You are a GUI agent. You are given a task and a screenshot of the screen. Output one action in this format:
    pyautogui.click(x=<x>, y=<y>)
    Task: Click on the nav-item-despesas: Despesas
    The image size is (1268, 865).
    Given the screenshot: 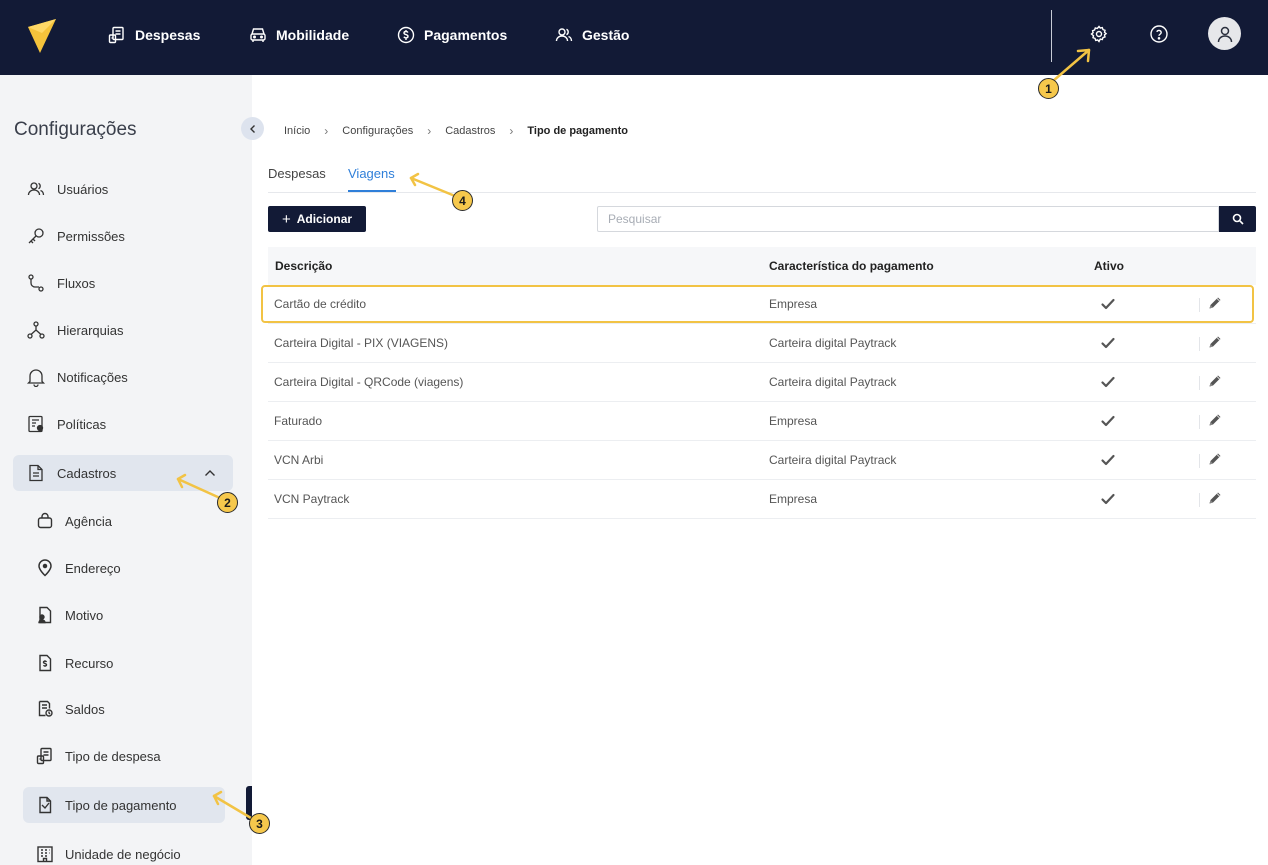 What is the action you would take?
    pyautogui.click(x=154, y=35)
    